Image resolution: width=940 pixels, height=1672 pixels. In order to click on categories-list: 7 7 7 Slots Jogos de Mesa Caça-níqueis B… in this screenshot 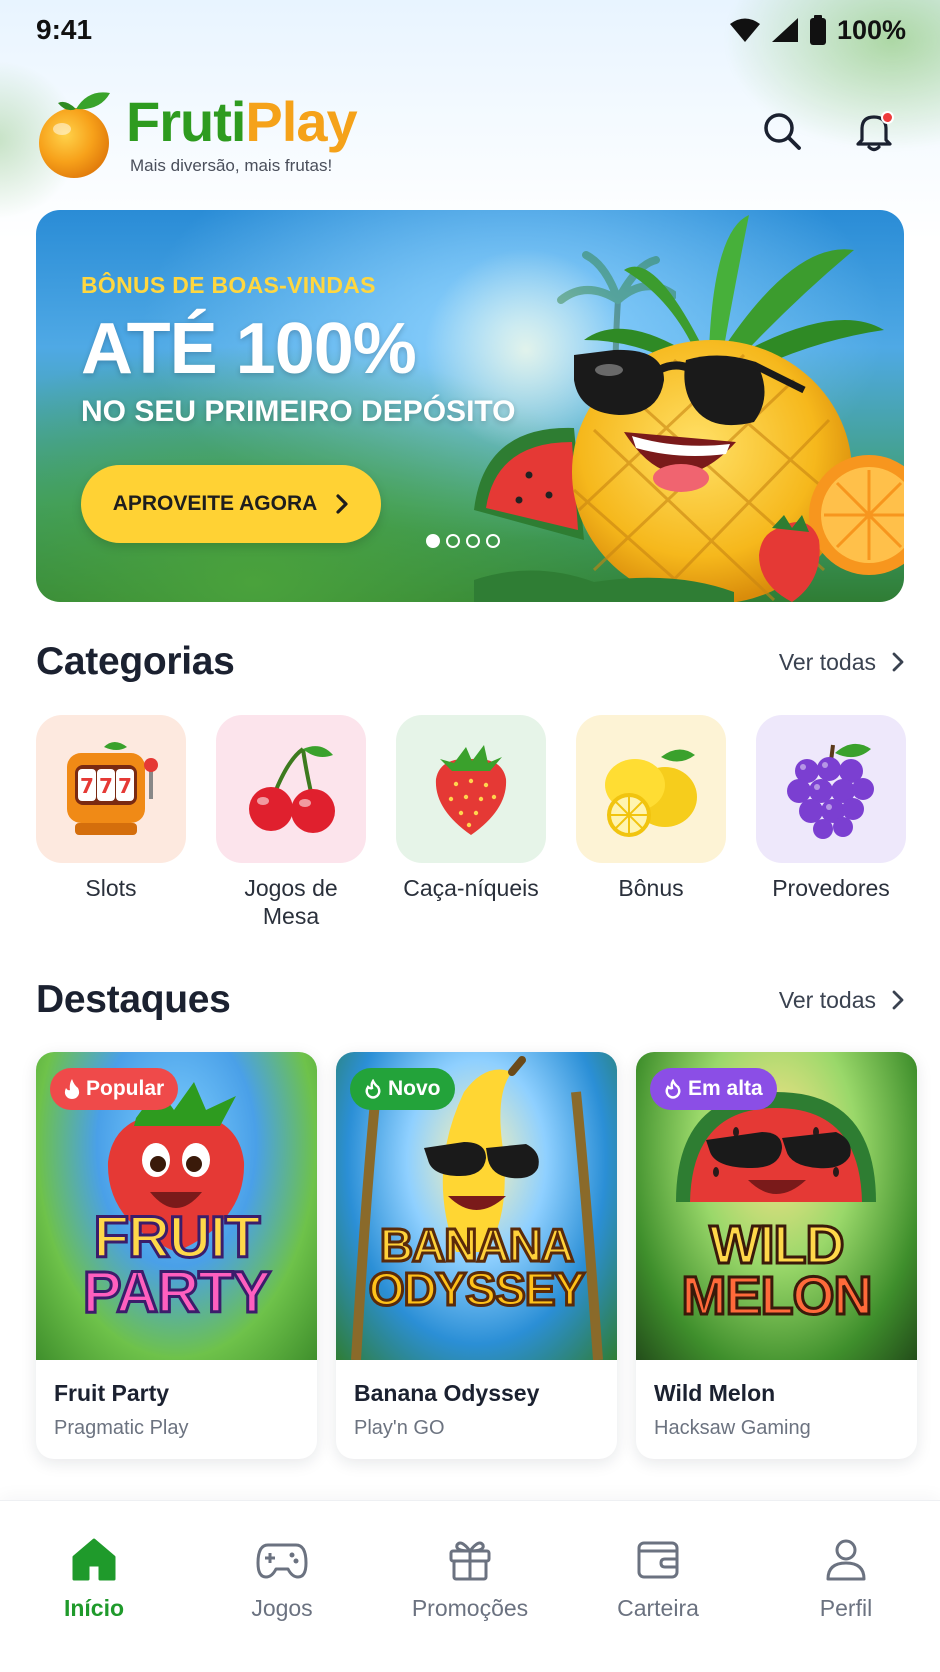, I will do `click(471, 822)`.